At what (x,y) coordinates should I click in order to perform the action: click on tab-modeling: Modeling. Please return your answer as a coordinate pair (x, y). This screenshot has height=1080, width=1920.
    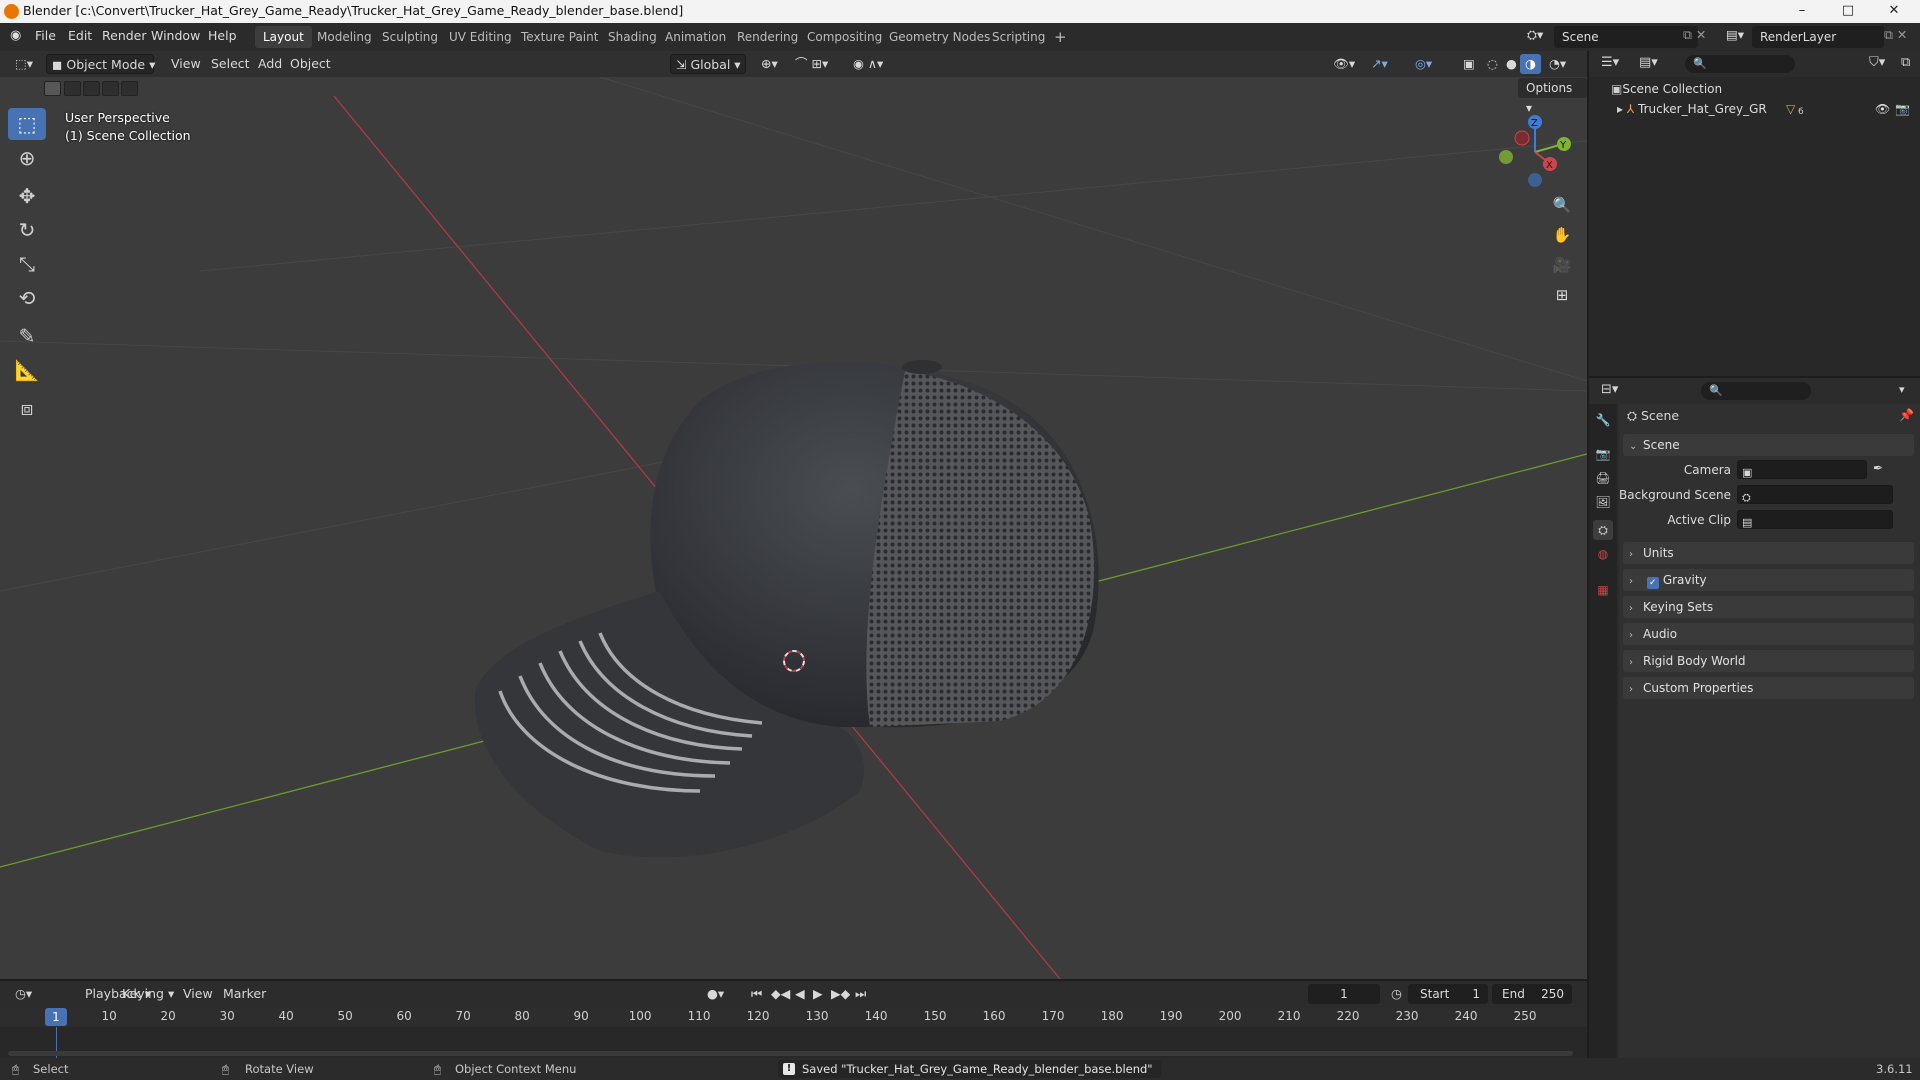
    Looking at the image, I should click on (344, 37).